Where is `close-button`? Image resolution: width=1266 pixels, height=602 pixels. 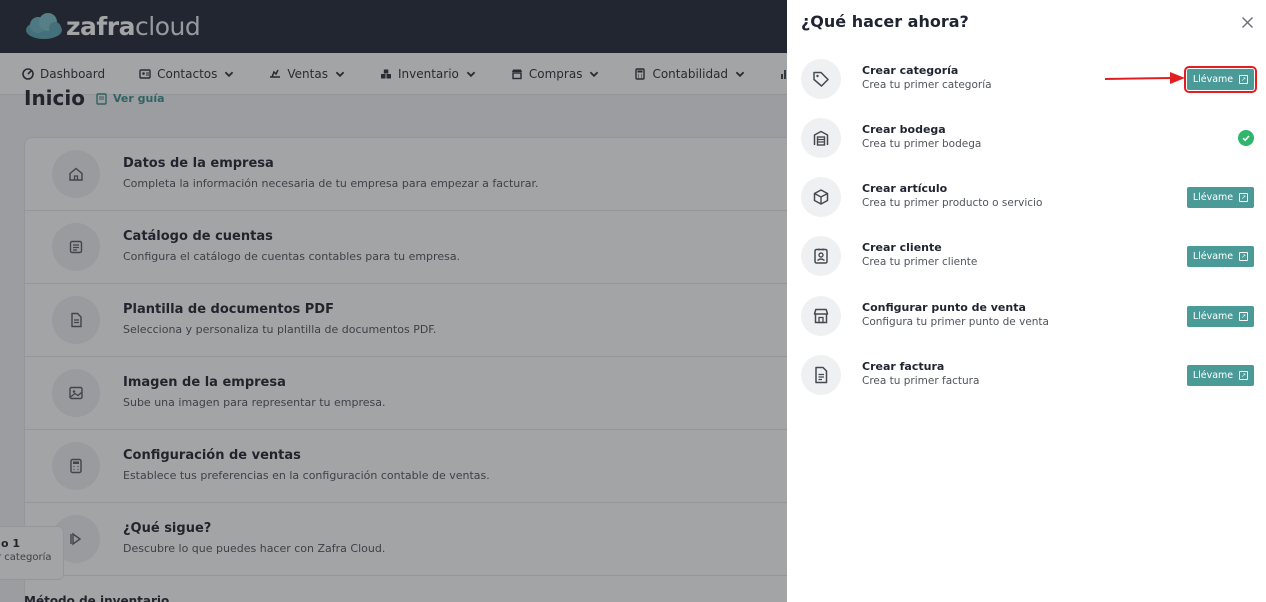
close-button is located at coordinates (1247, 22).